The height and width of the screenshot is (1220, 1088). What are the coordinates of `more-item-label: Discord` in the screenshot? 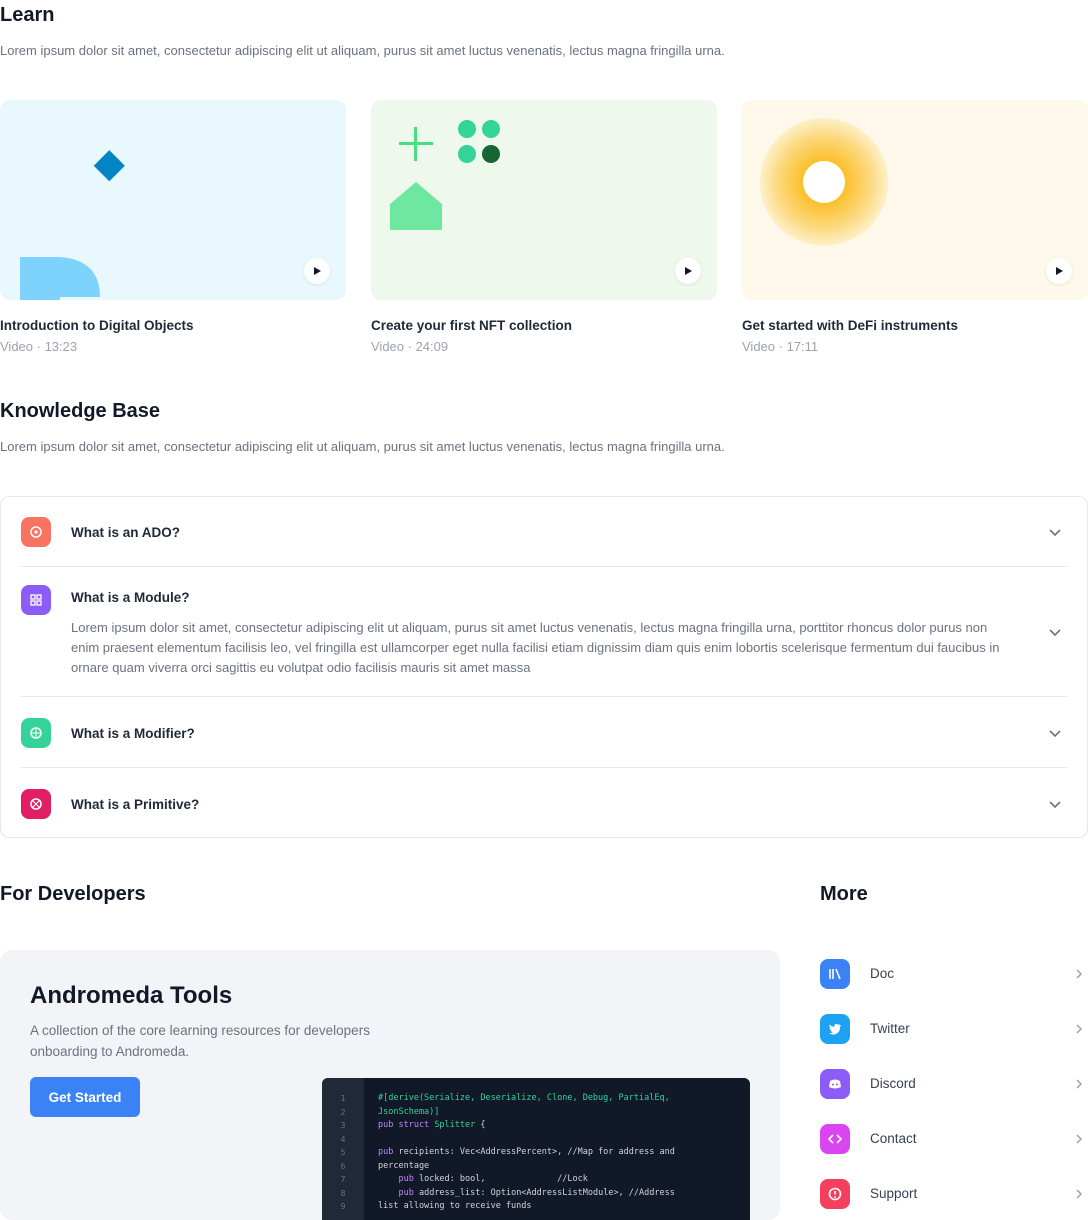 It's located at (893, 1083).